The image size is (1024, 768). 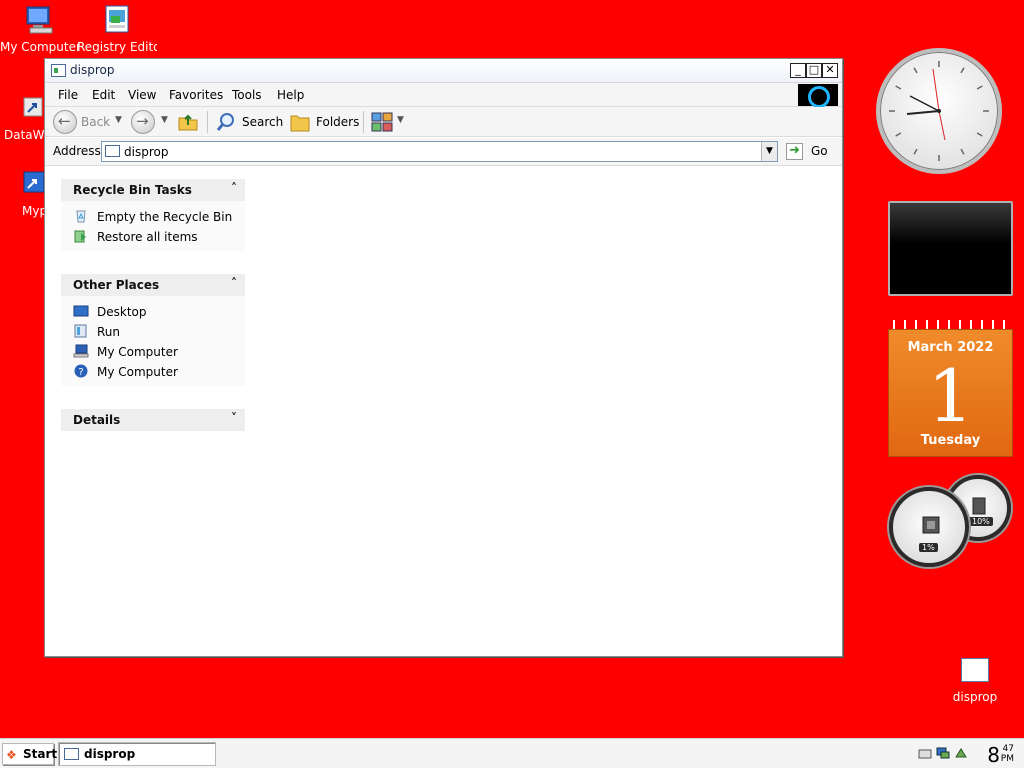 What do you see at coordinates (81, 371) in the screenshot?
I see `help-icon: ?` at bounding box center [81, 371].